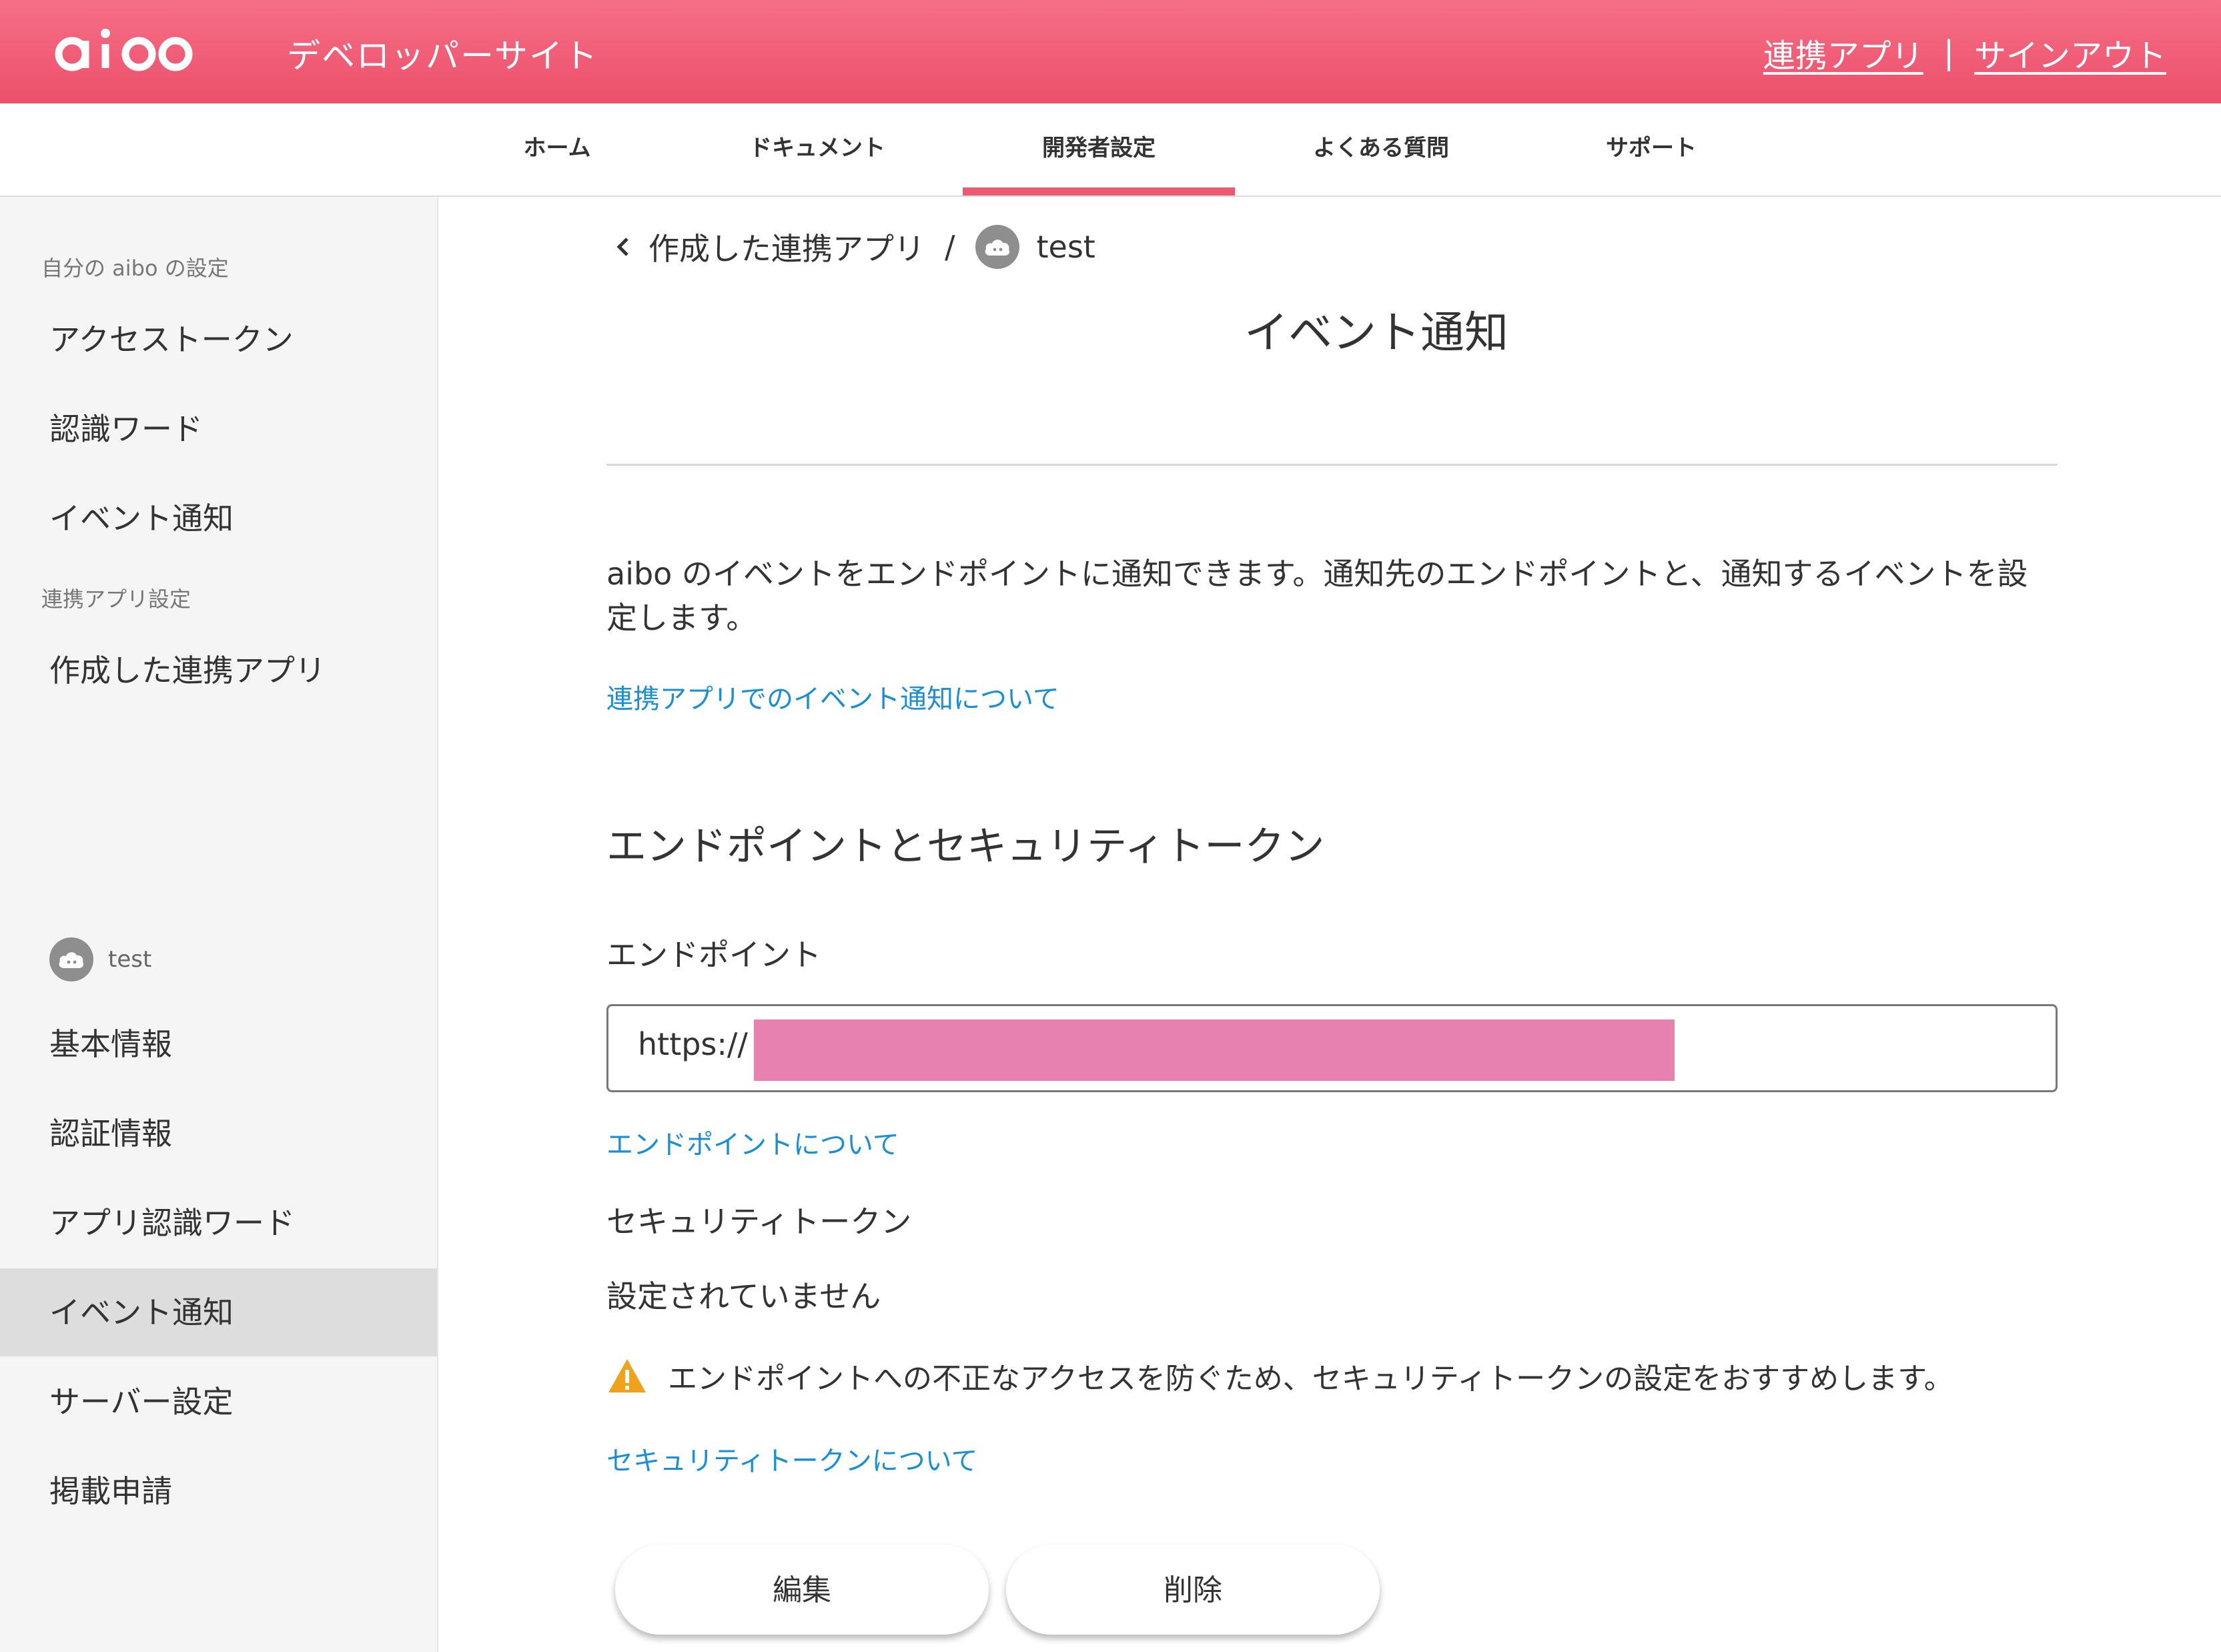 The width and height of the screenshot is (2221, 1652). What do you see at coordinates (743, 1296) in the screenshot?
I see `security-token-value: 設定されていません` at bounding box center [743, 1296].